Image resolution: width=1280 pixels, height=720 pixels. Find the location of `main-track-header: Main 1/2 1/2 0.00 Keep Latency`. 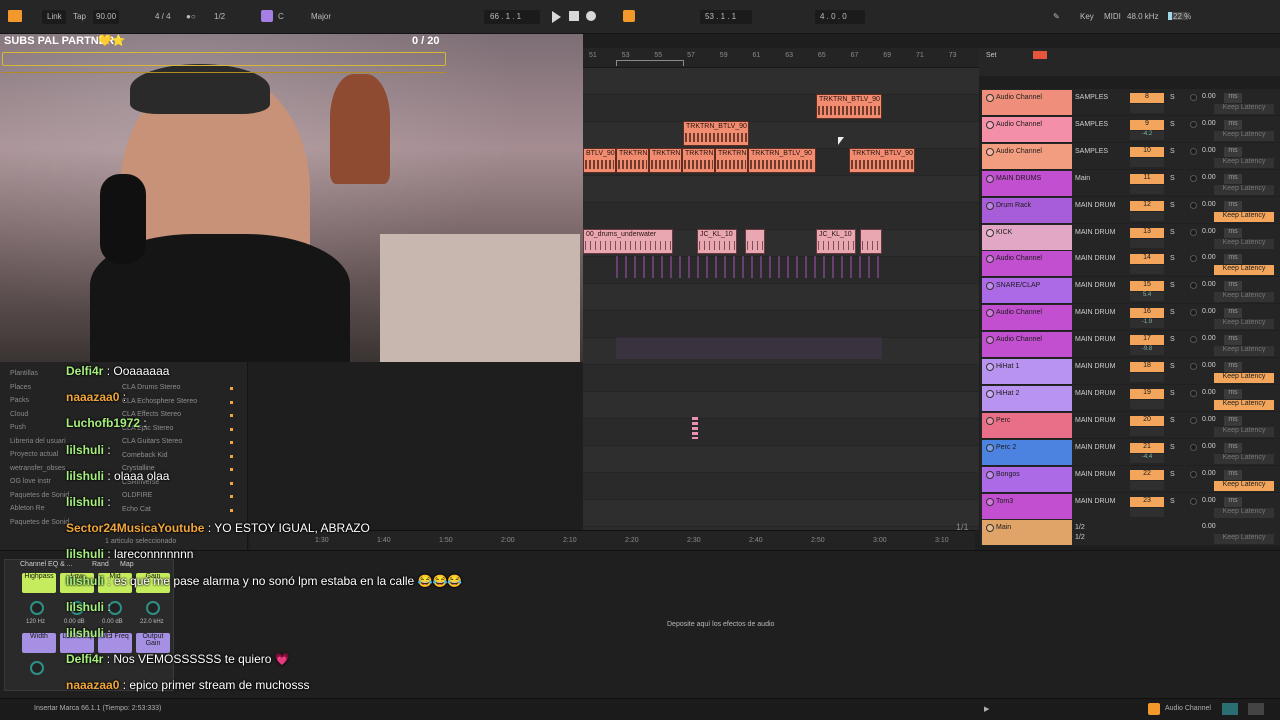

main-track-header: Main 1/2 1/2 0.00 Keep Latency is located at coordinates (1130, 533).